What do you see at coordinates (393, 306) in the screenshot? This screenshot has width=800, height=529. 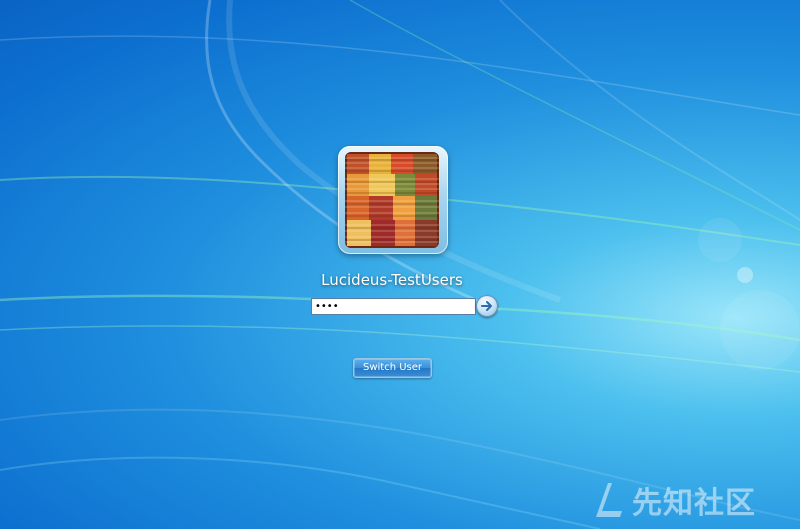 I see `password-input` at bounding box center [393, 306].